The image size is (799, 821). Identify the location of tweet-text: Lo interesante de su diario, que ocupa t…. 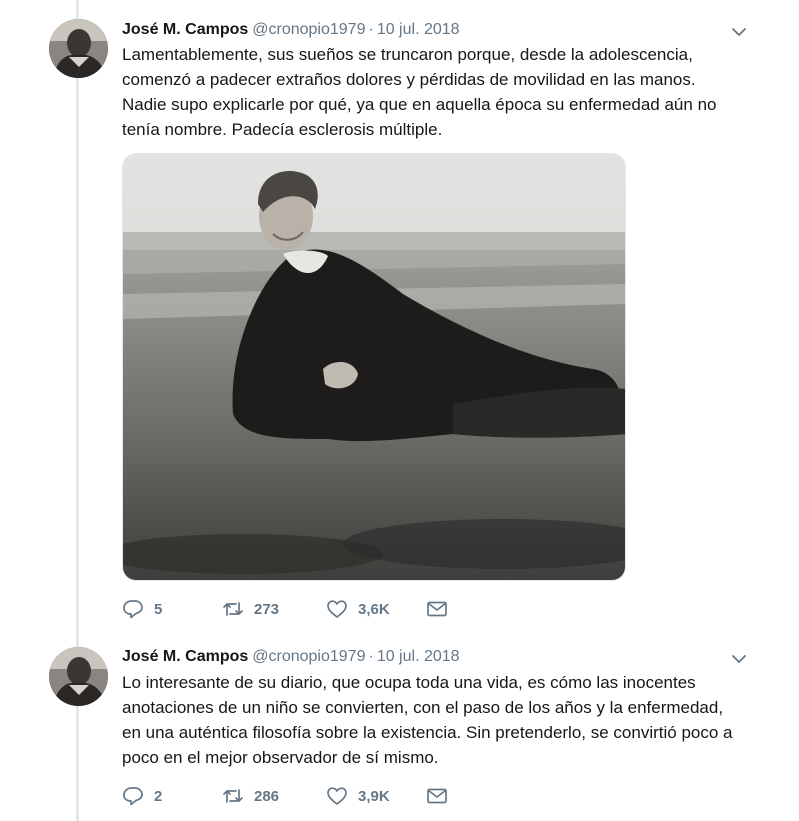
(427, 720).